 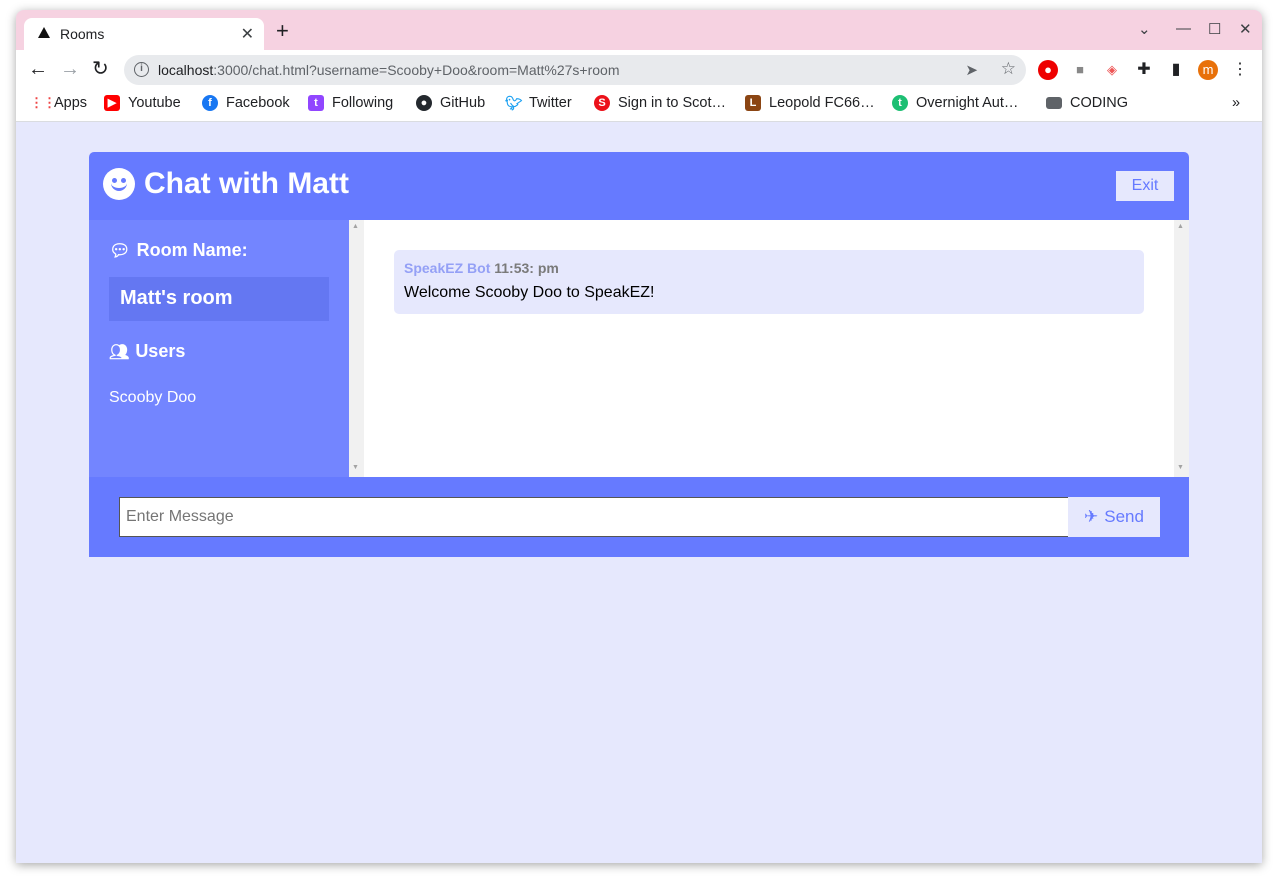 What do you see at coordinates (1176, 70) in the screenshot?
I see `side-panel-icon: ▮` at bounding box center [1176, 70].